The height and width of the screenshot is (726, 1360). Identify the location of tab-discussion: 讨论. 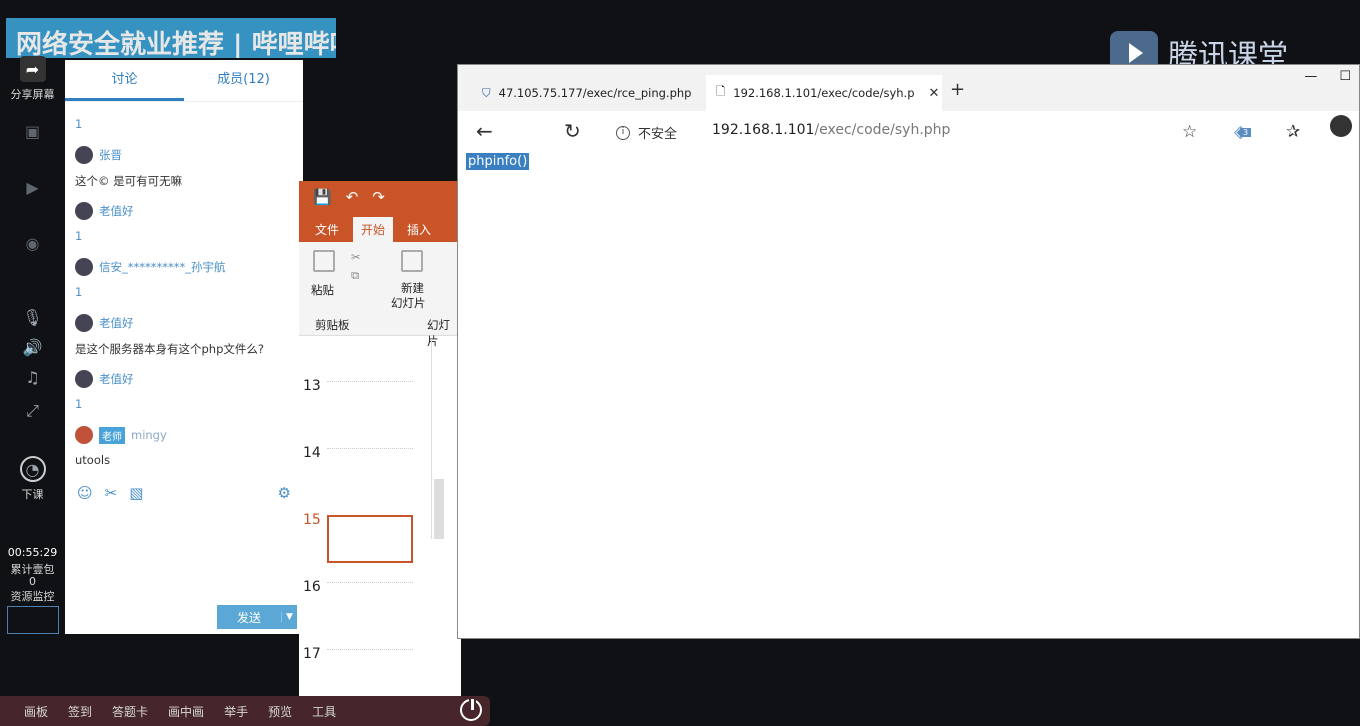
(124, 80).